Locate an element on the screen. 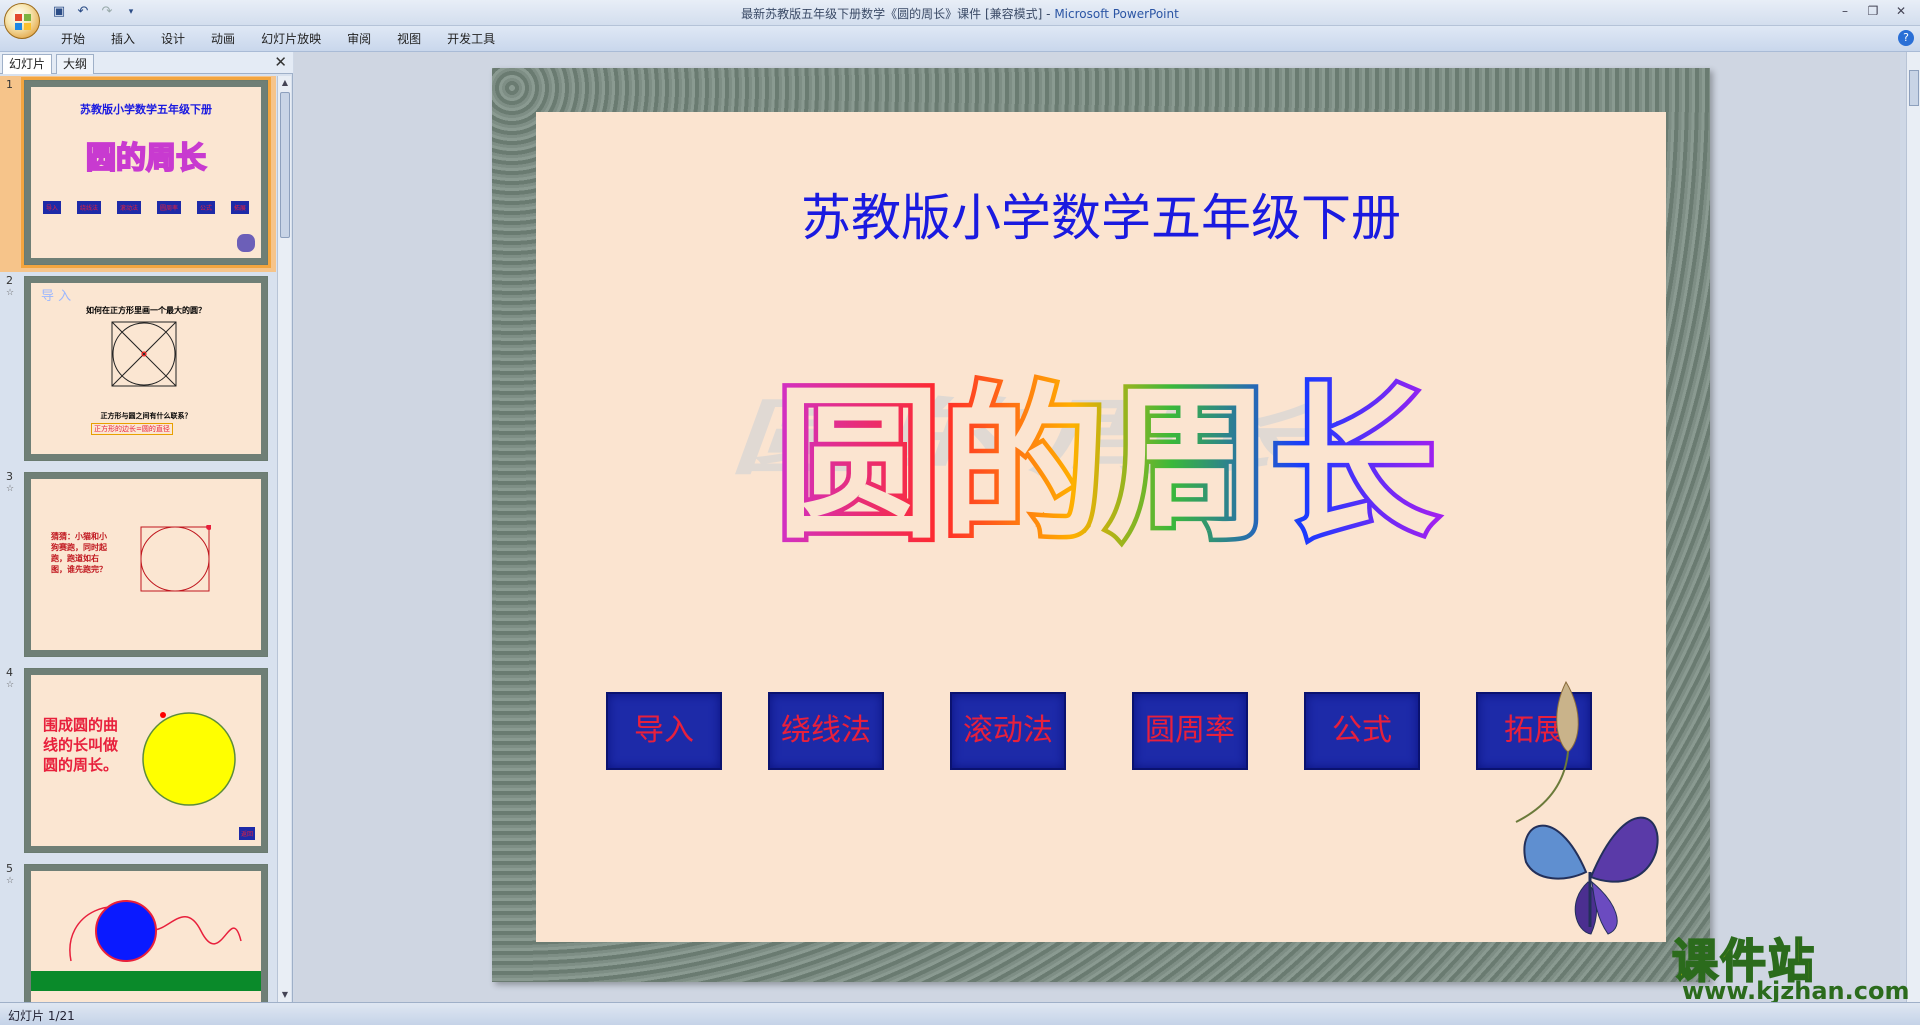  butterfly-flower-icon is located at coordinates (1587, 807).